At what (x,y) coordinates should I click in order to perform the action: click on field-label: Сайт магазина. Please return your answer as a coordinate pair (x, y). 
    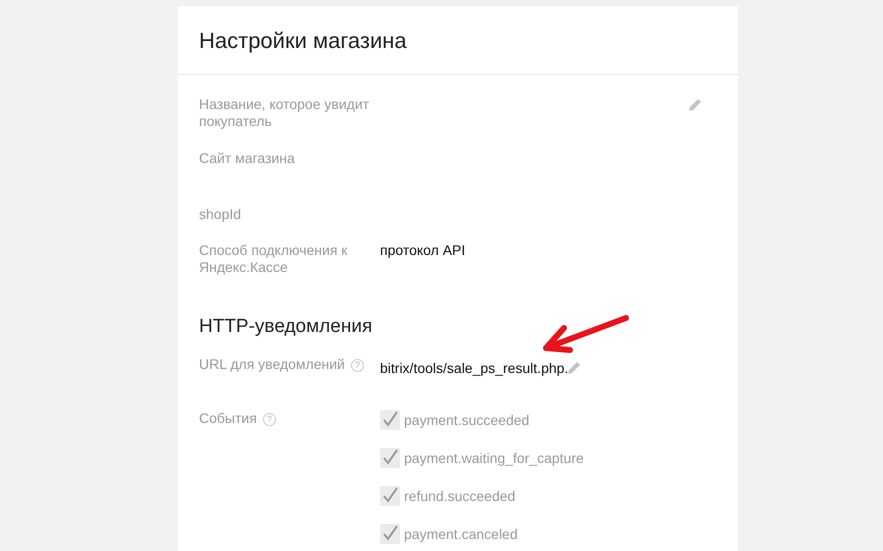
    Looking at the image, I should click on (247, 158).